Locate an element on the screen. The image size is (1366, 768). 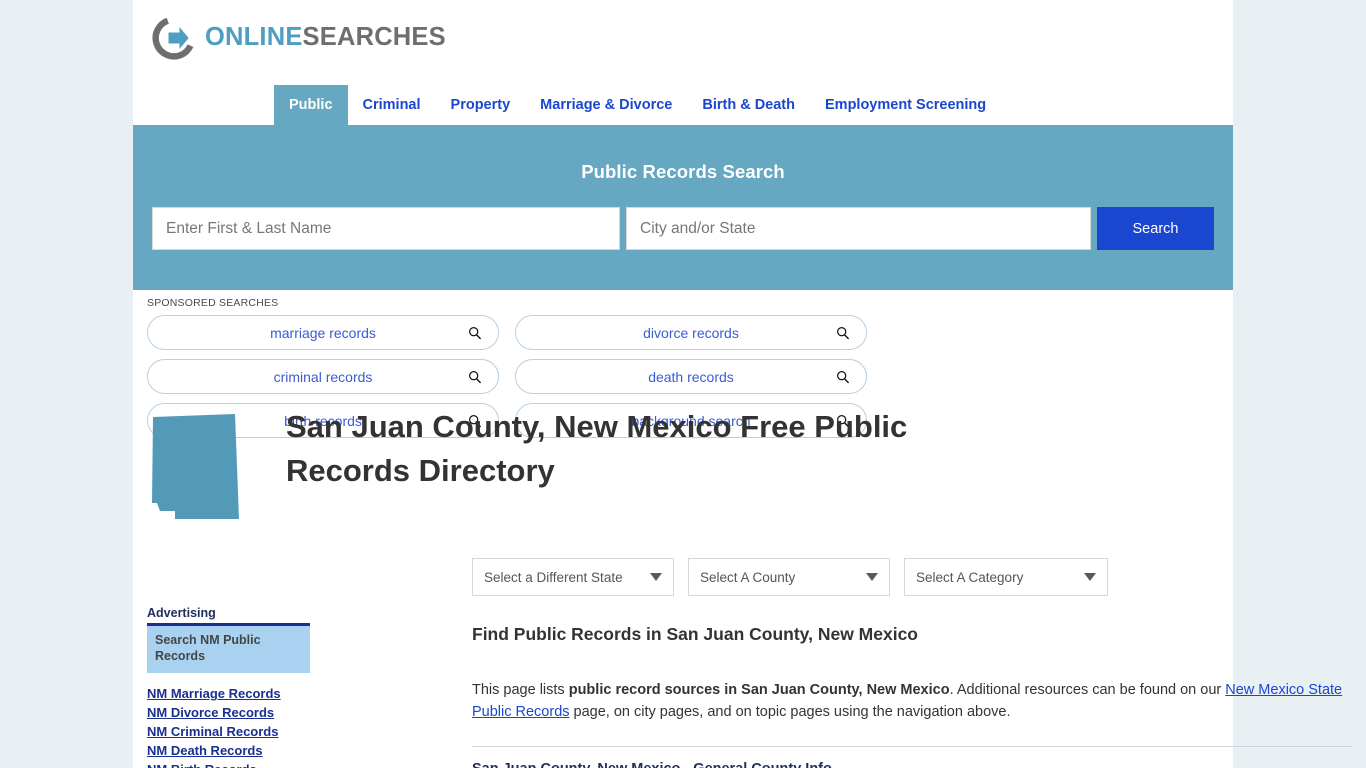
site-header: ONLINESEARCHES is located at coordinates (683, 42).